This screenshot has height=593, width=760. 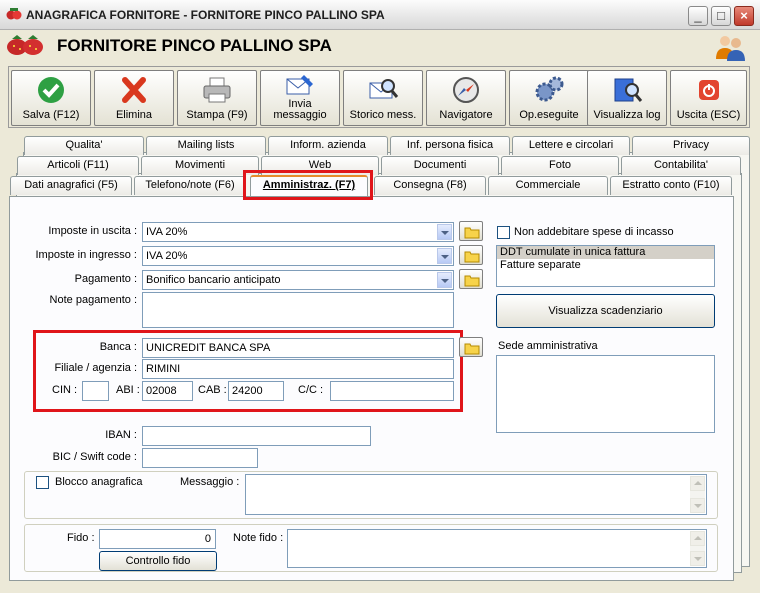 I want to click on pagamento-value: Bonifico bancario anticipato, so click(x=213, y=280).